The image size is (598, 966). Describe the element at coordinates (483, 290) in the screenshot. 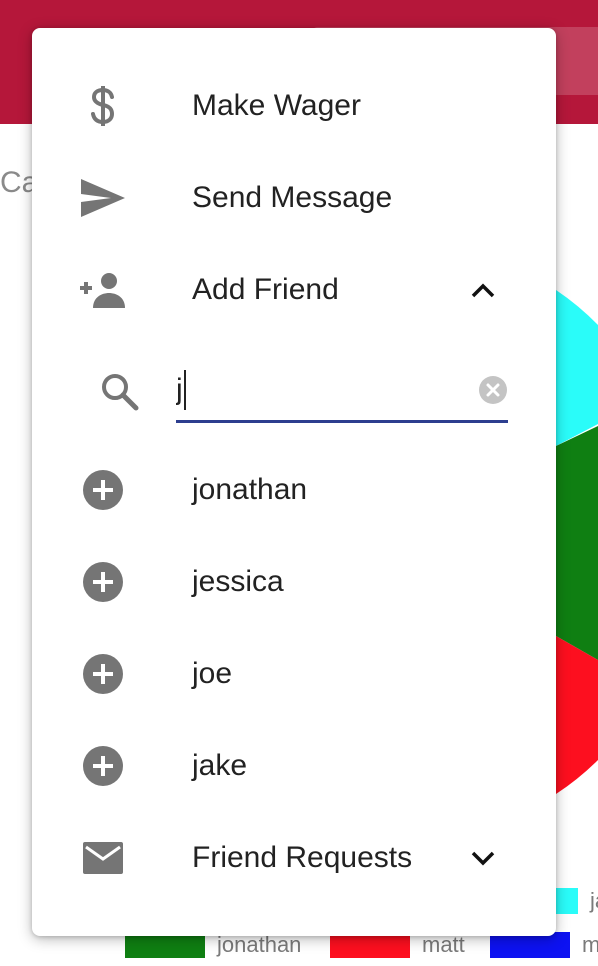

I see `chevron-up-icon` at that location.